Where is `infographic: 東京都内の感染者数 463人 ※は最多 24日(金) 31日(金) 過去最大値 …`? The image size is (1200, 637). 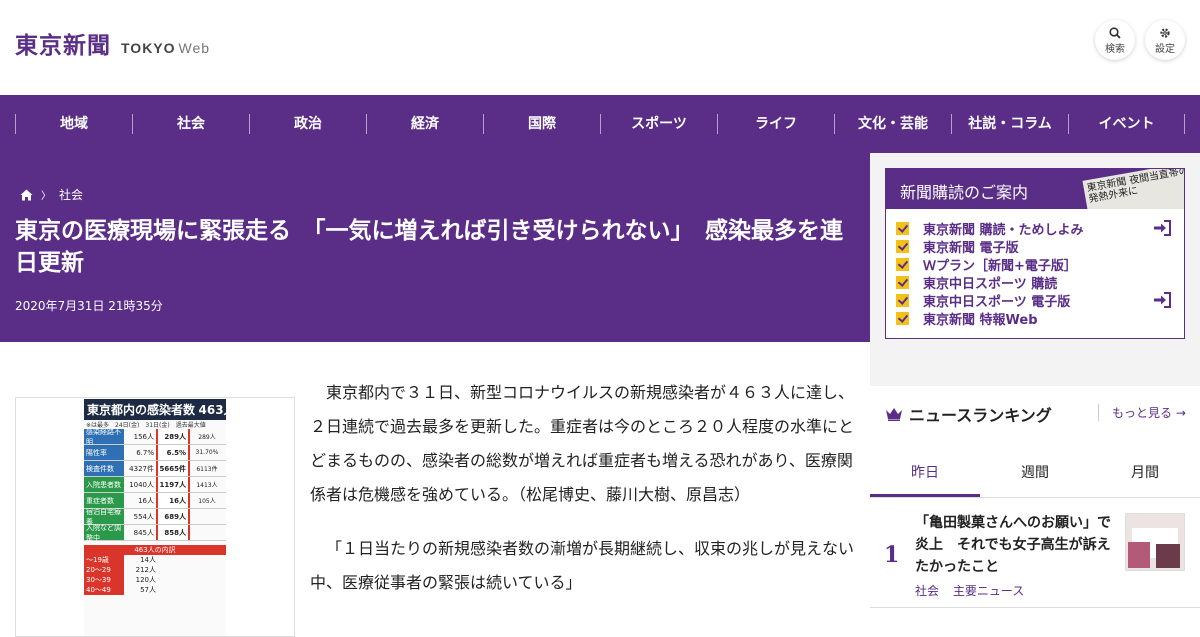
infographic: 東京都内の感染者数 463人 ※は最多 24日(金) 31日(金) 過去最大値 … is located at coordinates (155, 517).